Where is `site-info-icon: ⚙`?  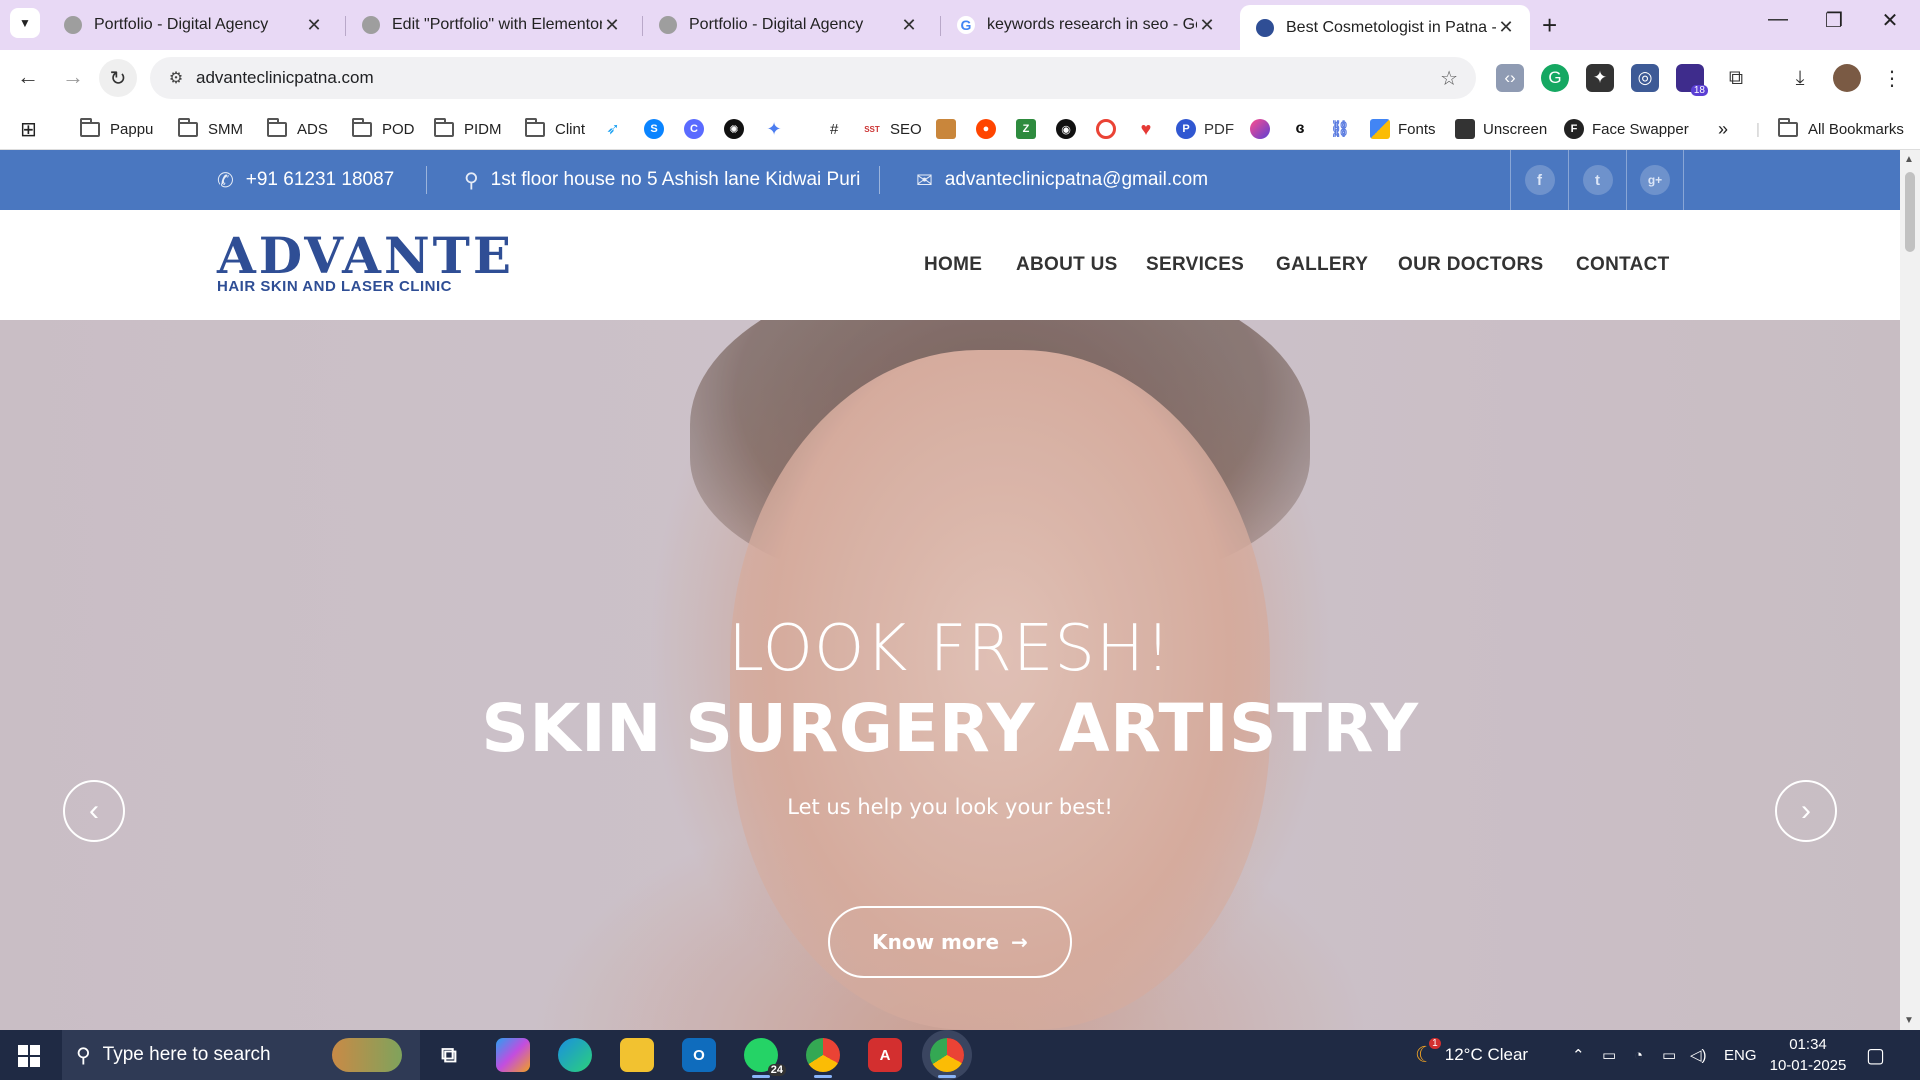
site-info-icon: ⚙ is located at coordinates (176, 78).